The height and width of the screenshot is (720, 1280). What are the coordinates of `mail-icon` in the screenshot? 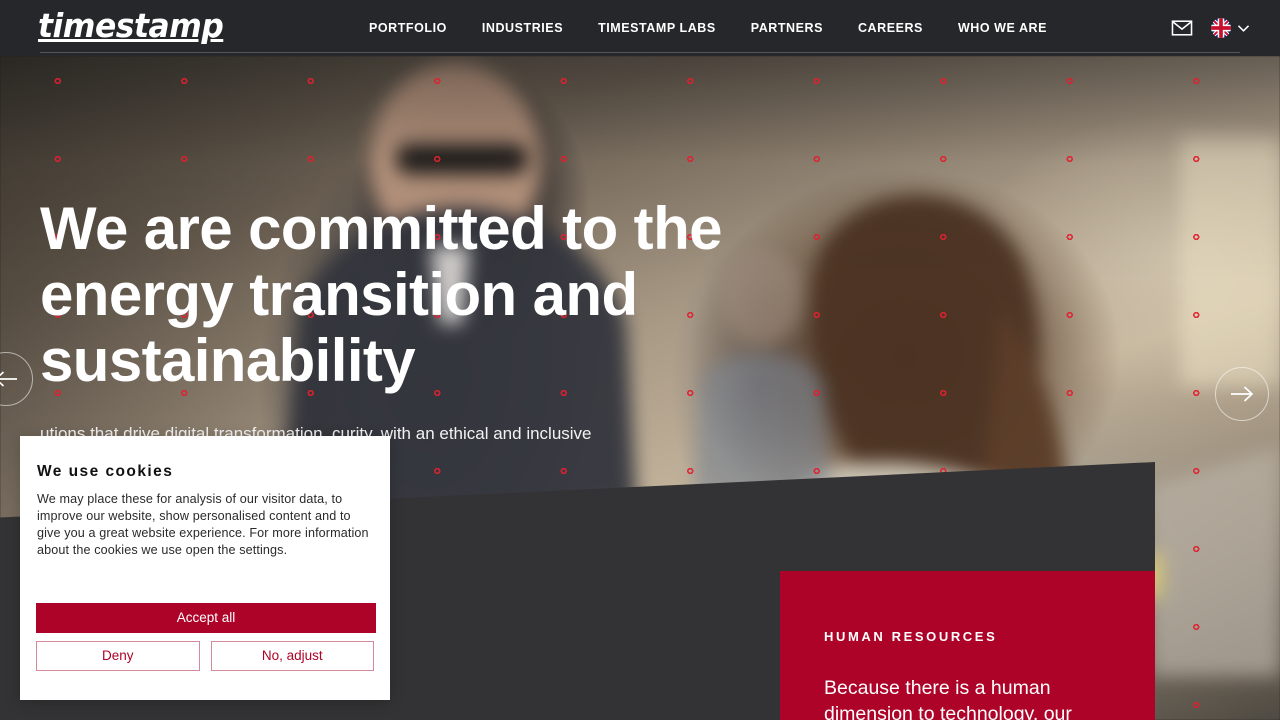 It's located at (1182, 28).